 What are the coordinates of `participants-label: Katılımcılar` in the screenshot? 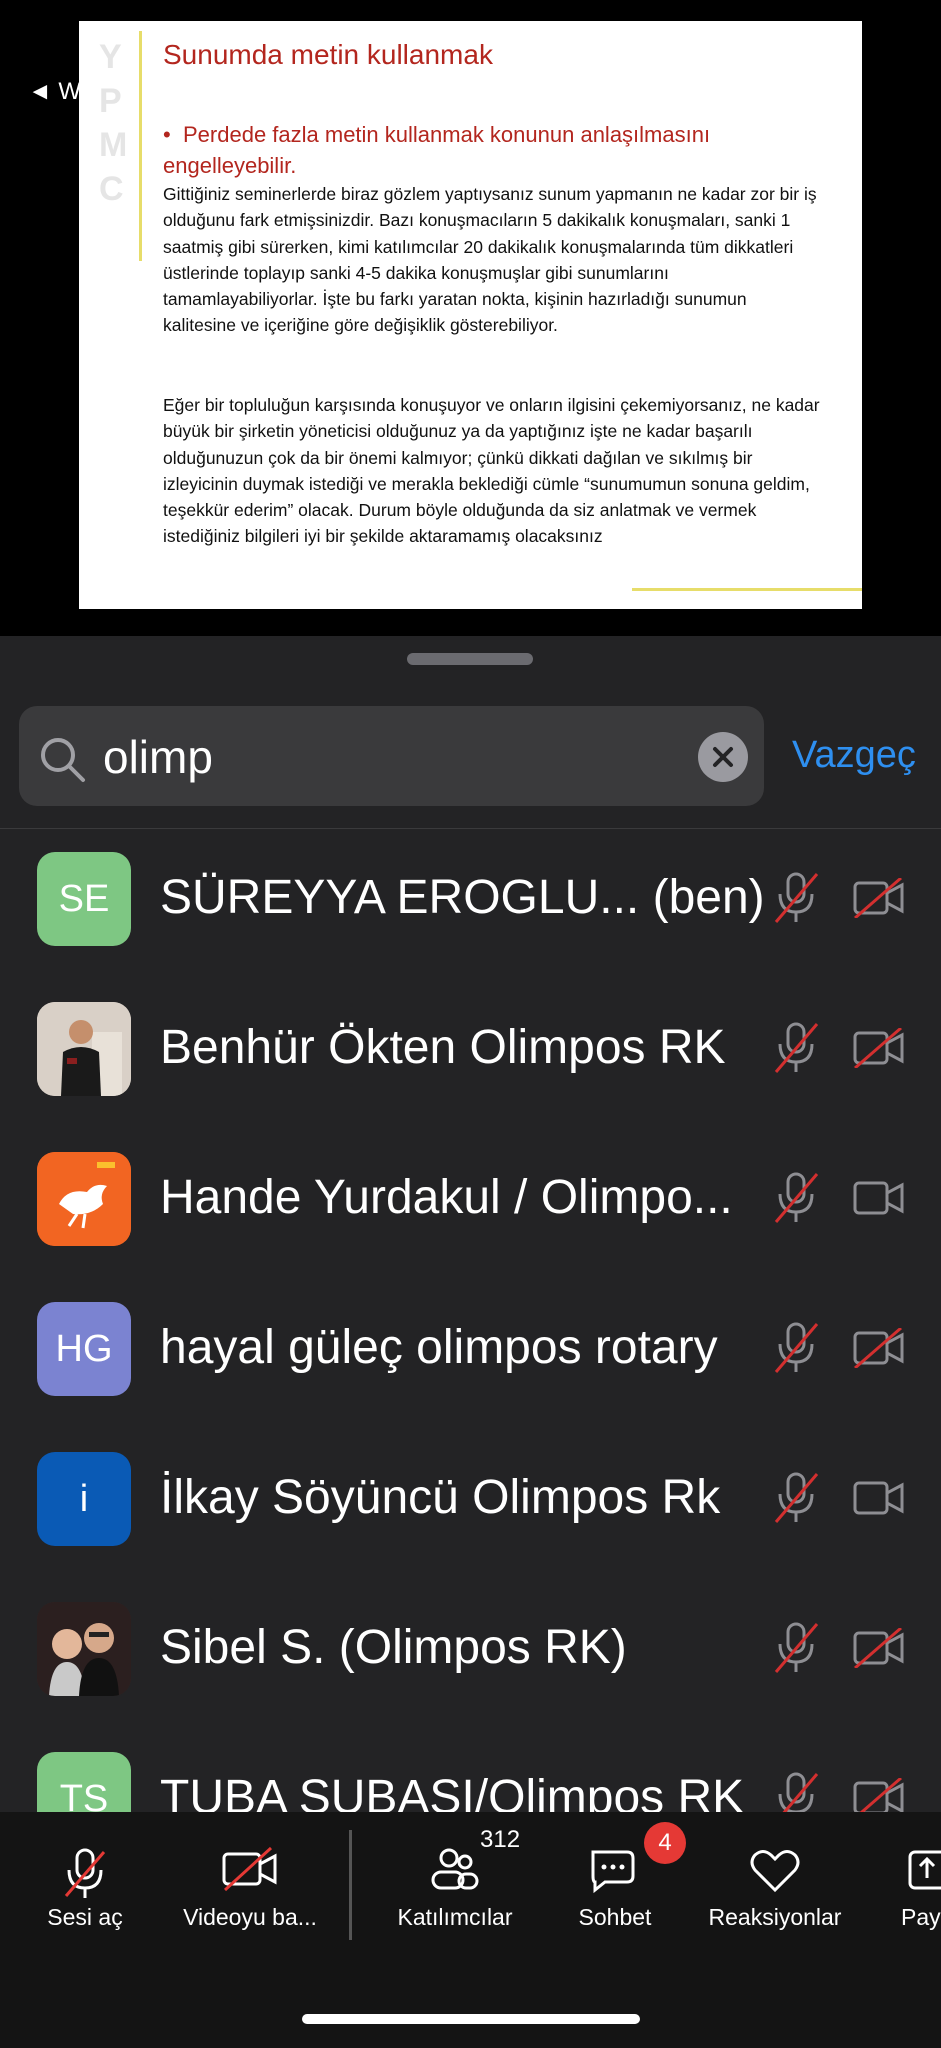 It's located at (455, 1917).